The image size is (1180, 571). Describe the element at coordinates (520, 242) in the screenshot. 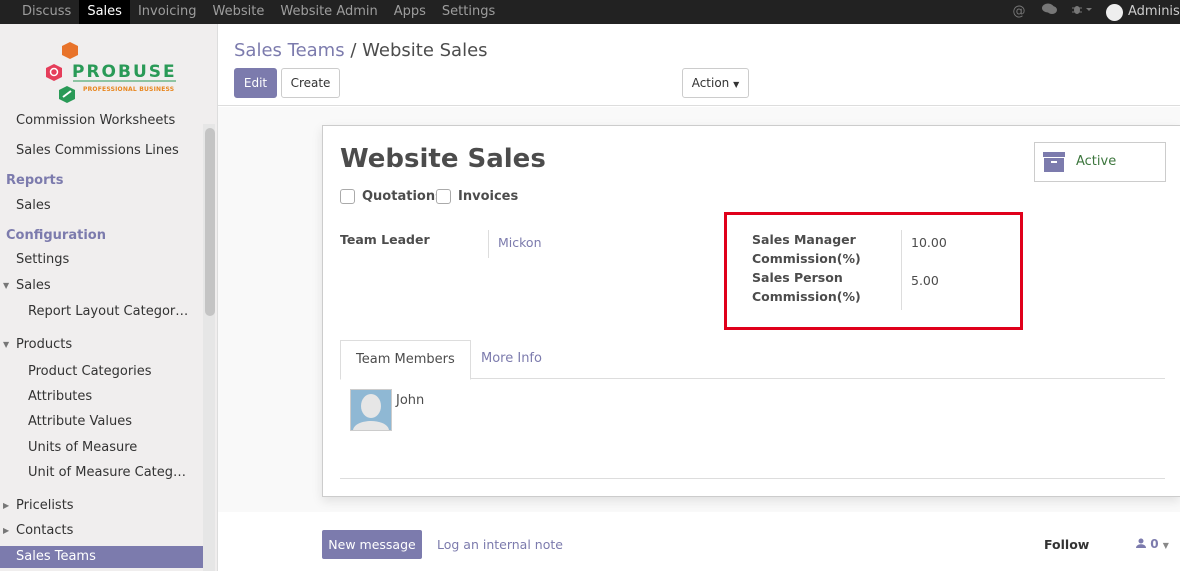

I see `team-leader-value: Mickon` at that location.